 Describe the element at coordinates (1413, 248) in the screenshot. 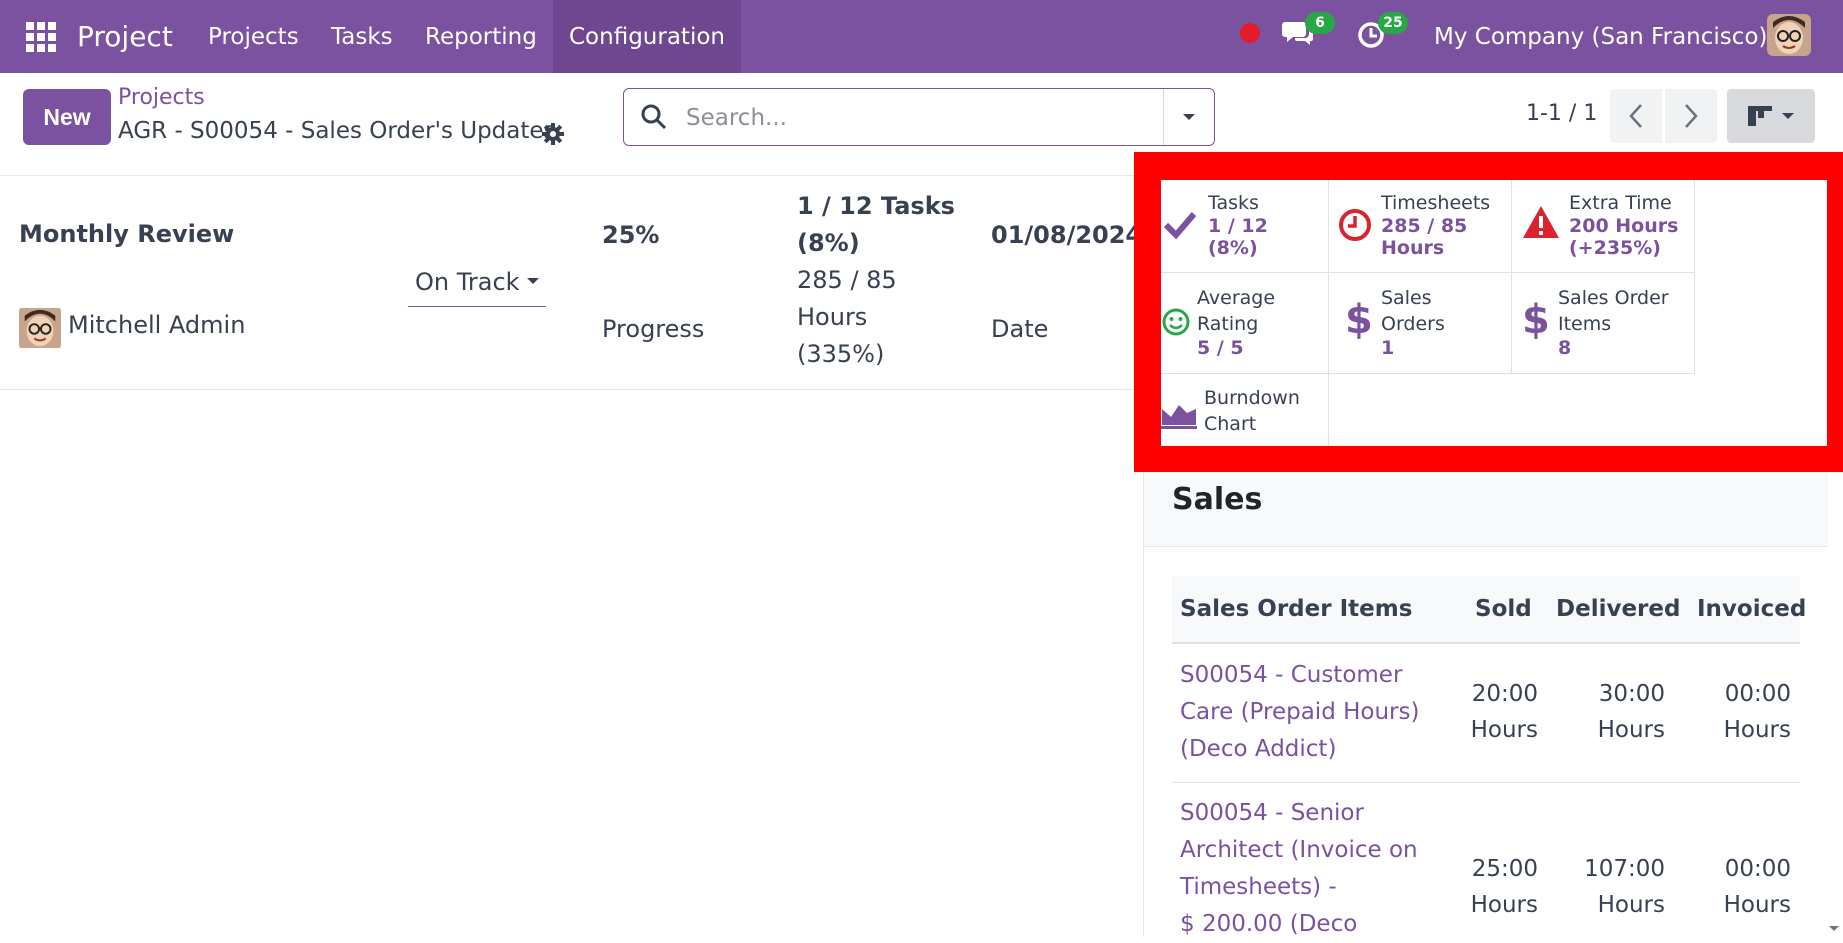

I see `stat-value: Hours` at that location.